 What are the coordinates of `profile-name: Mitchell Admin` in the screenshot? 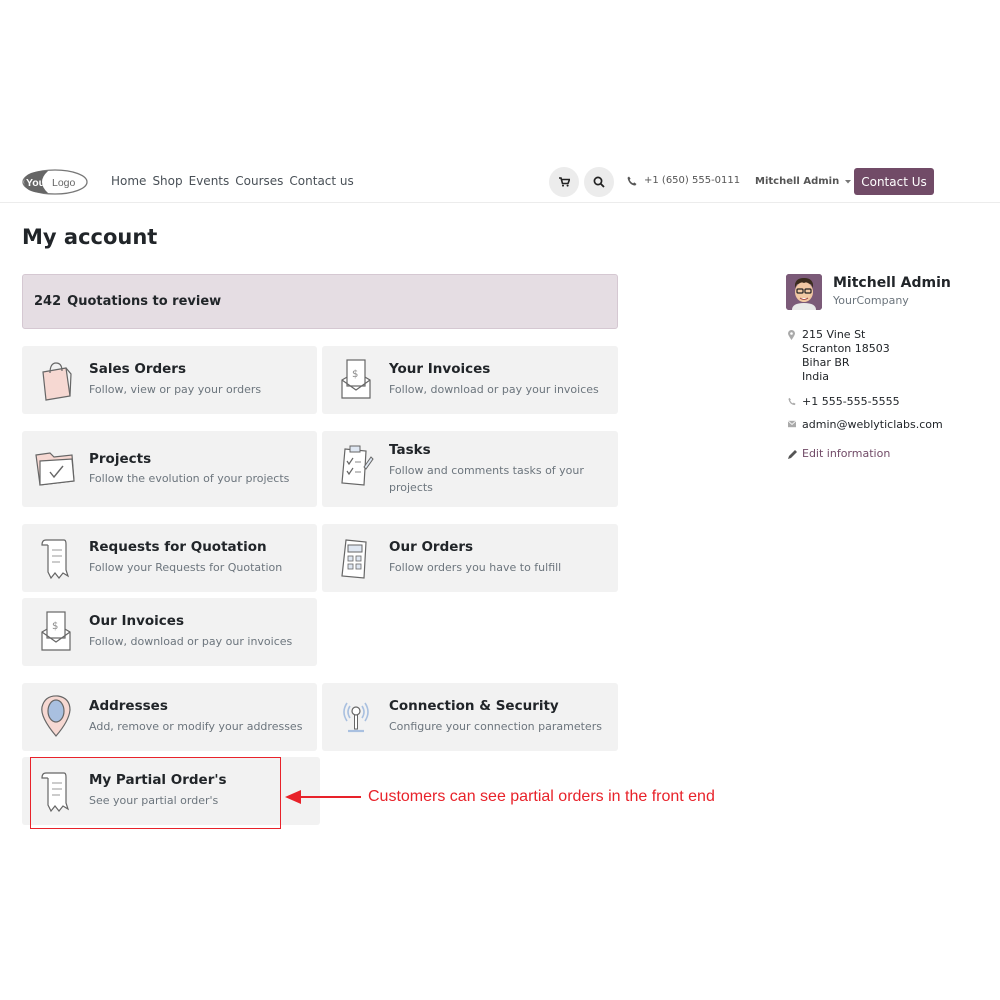 It's located at (892, 283).